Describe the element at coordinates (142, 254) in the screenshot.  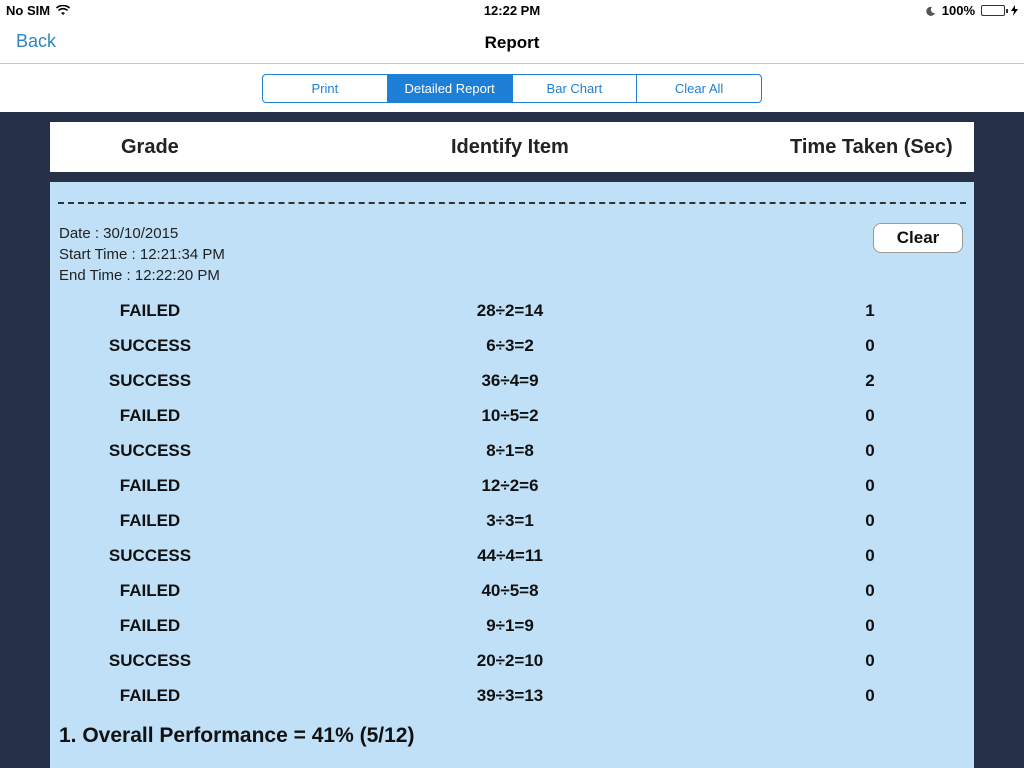
I see `session-start-time: Start Time : 12:21:34 PM` at that location.